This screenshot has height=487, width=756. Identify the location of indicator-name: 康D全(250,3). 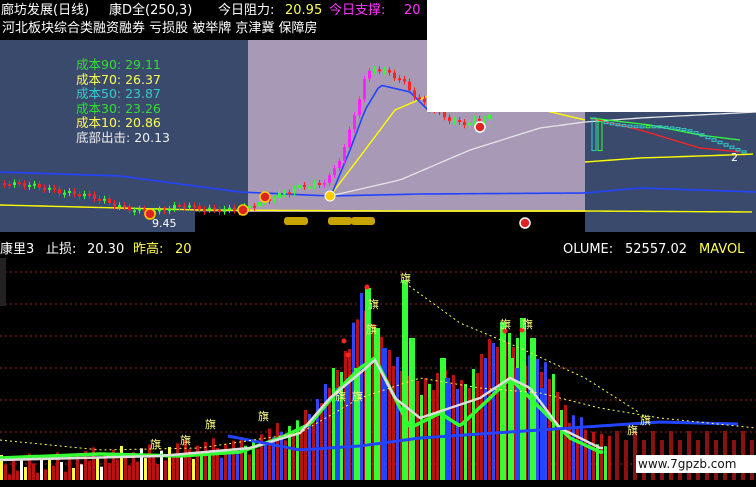
(151, 10).